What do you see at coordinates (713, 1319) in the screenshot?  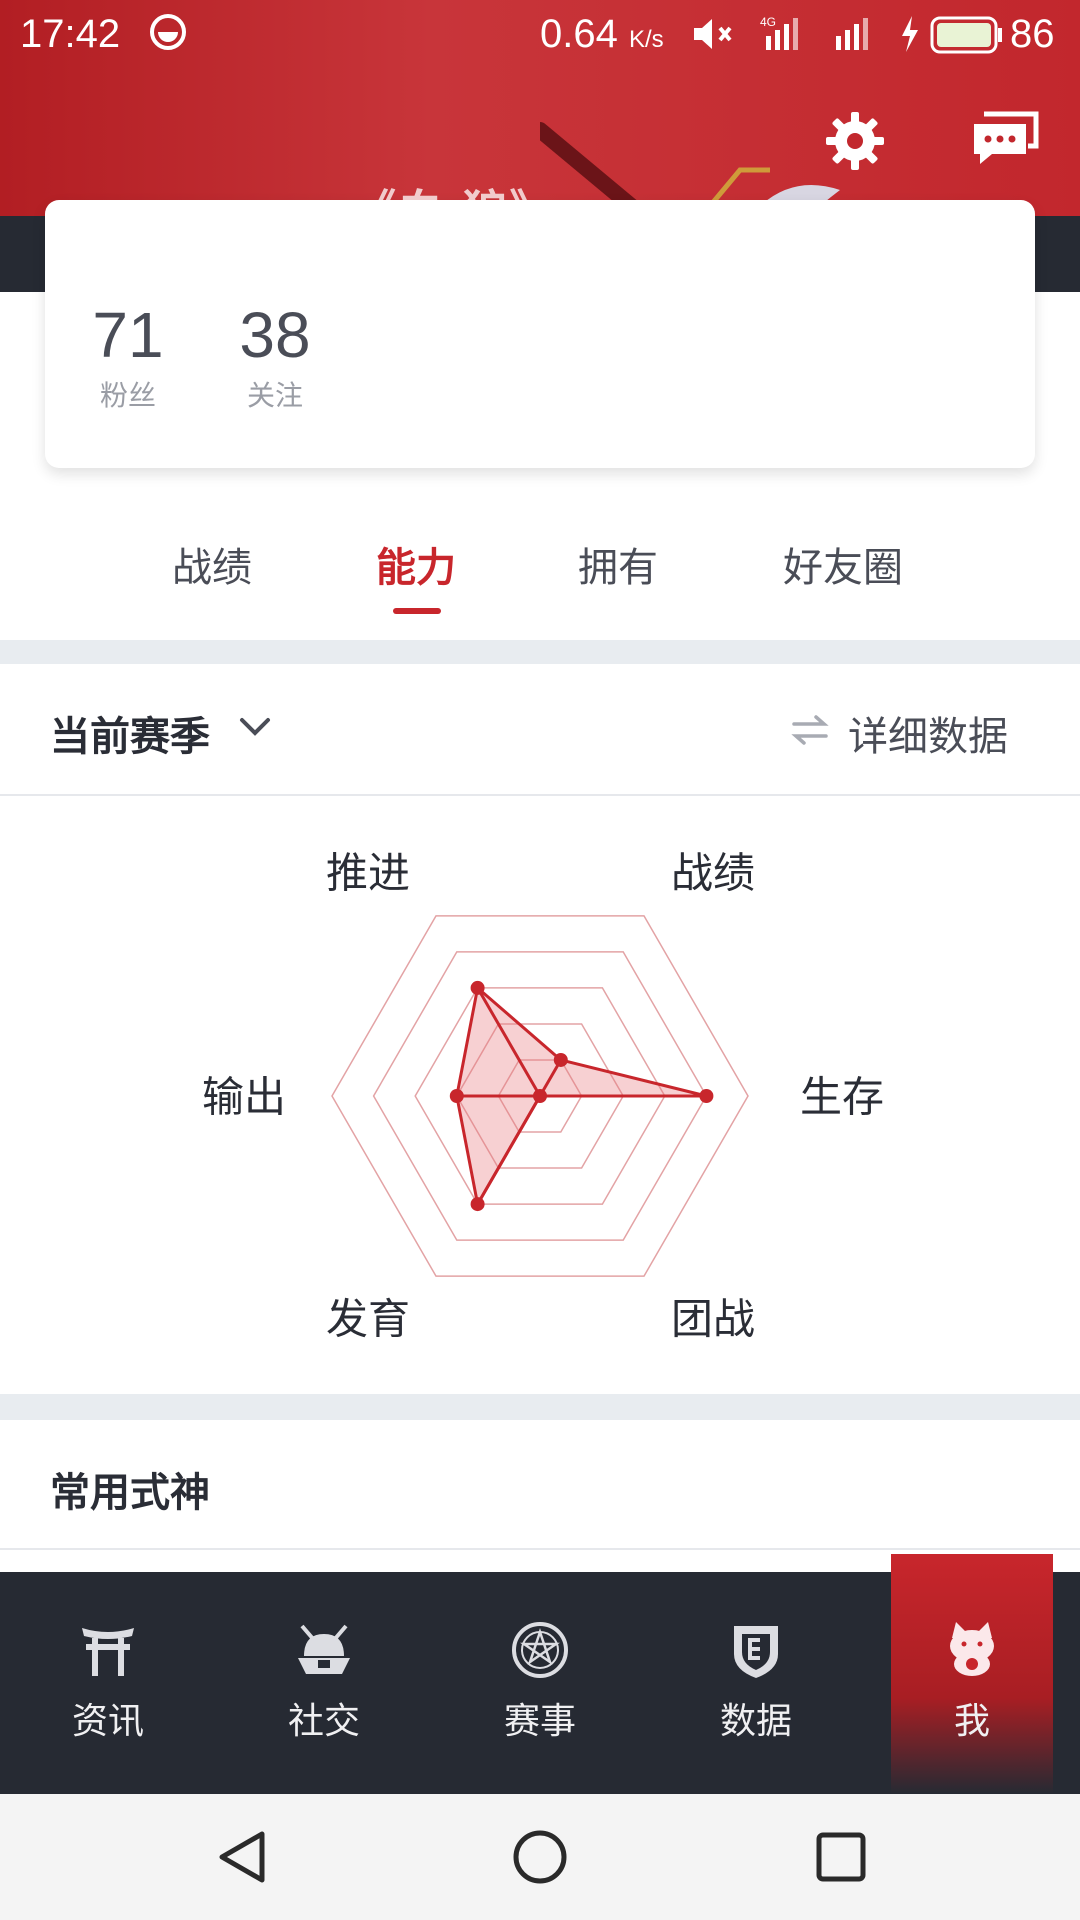 I see `radar-axis-label: 团战` at bounding box center [713, 1319].